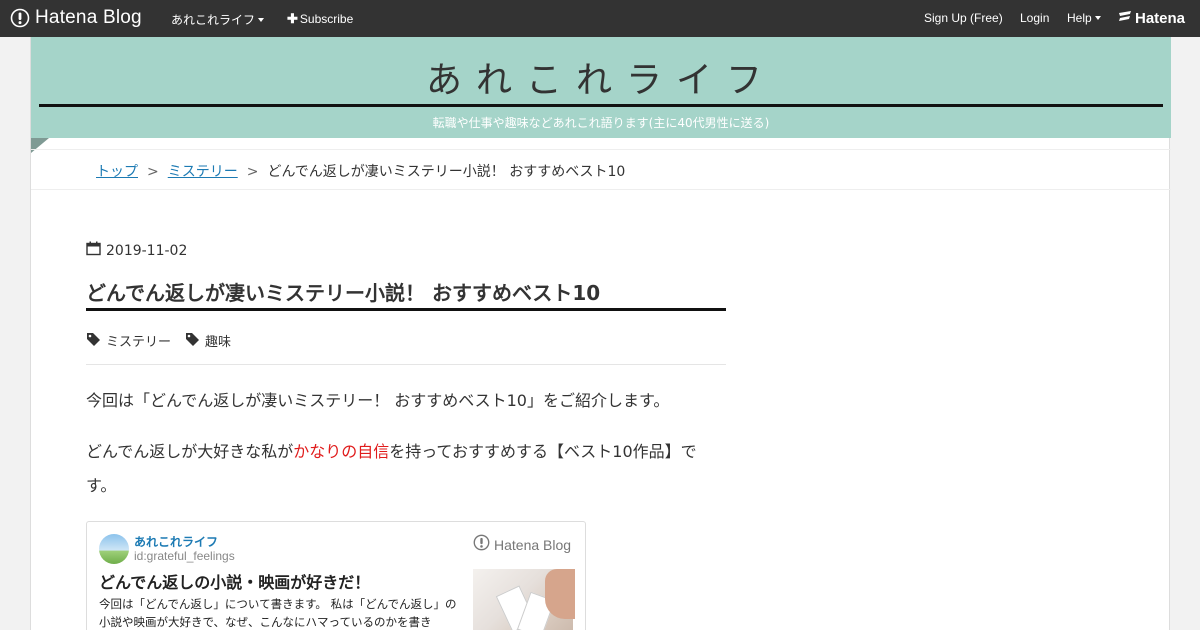  Describe the element at coordinates (117, 172) in the screenshot. I see `breadcrumb-link-top: トップ` at that location.